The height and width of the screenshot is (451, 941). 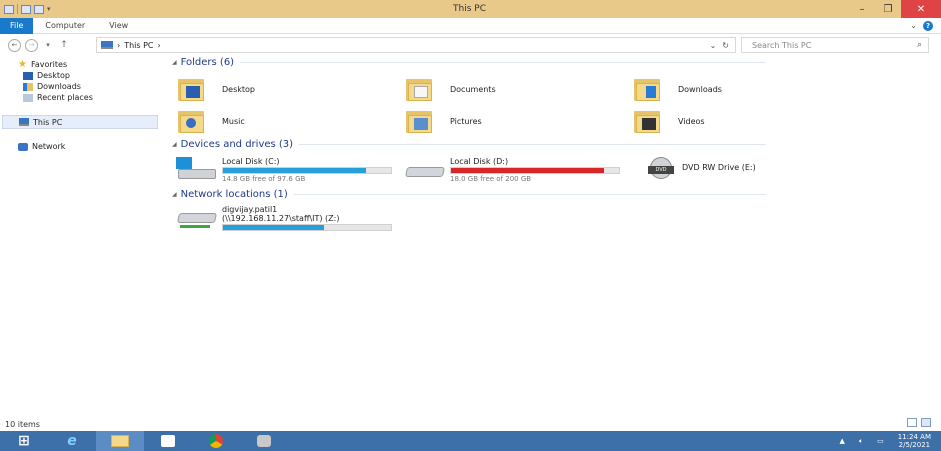 I want to click on network-drive-path: (\\192.168.11.27\staff\IT) (Z:), so click(x=281, y=218).